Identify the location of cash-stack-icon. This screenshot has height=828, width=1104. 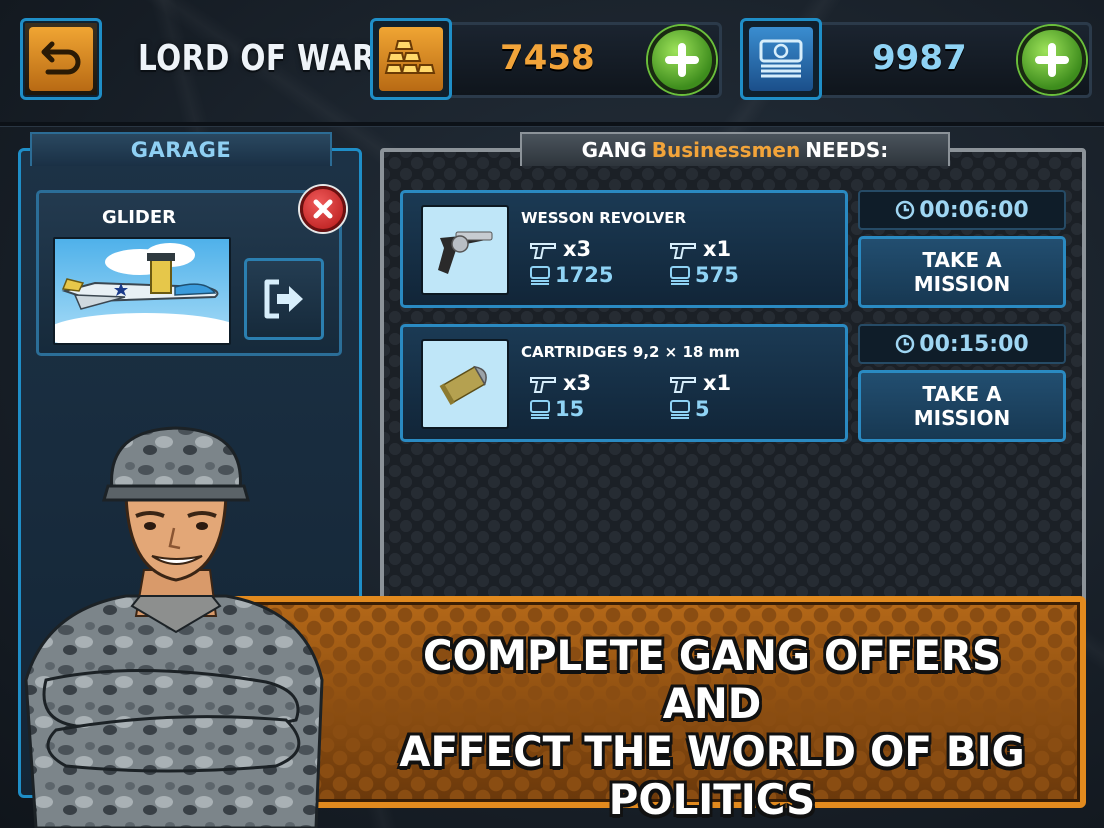
(781, 59).